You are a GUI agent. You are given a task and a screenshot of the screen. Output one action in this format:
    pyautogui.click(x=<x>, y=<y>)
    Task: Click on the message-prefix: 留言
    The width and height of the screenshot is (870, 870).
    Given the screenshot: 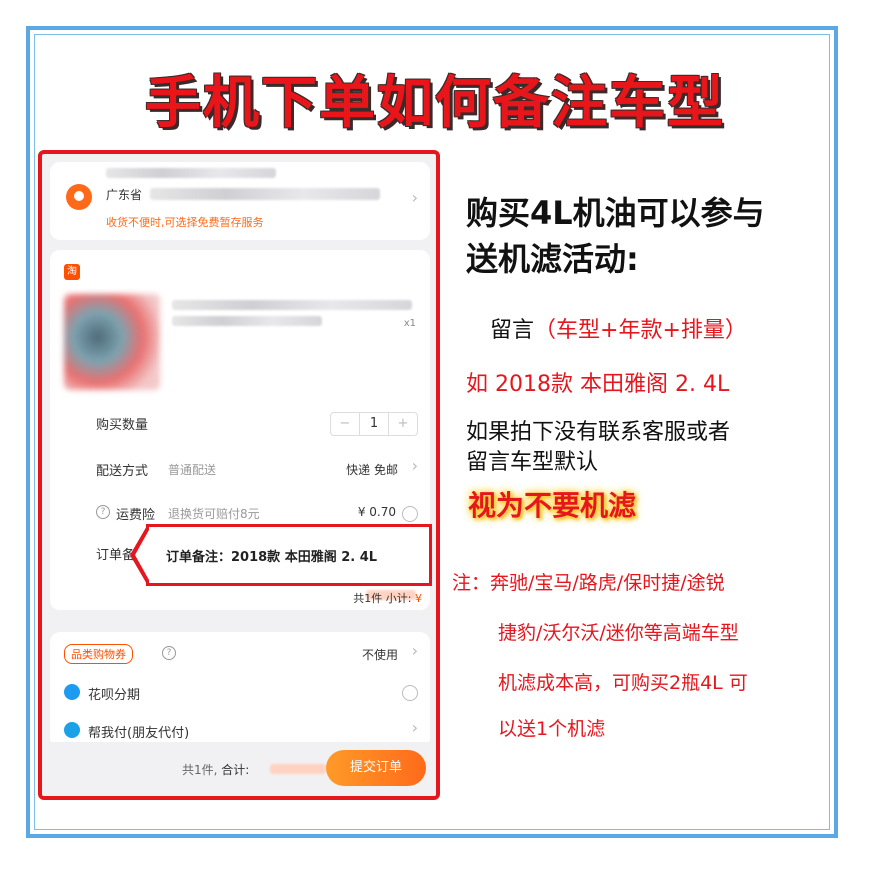 What is the action you would take?
    pyautogui.click(x=512, y=330)
    